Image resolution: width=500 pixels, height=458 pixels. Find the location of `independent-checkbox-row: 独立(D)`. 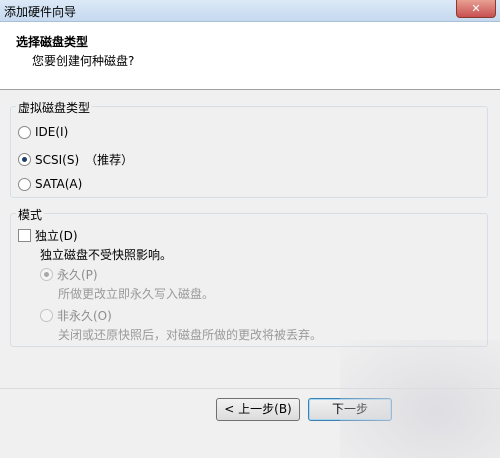

independent-checkbox-row: 独立(D) is located at coordinates (48, 235).